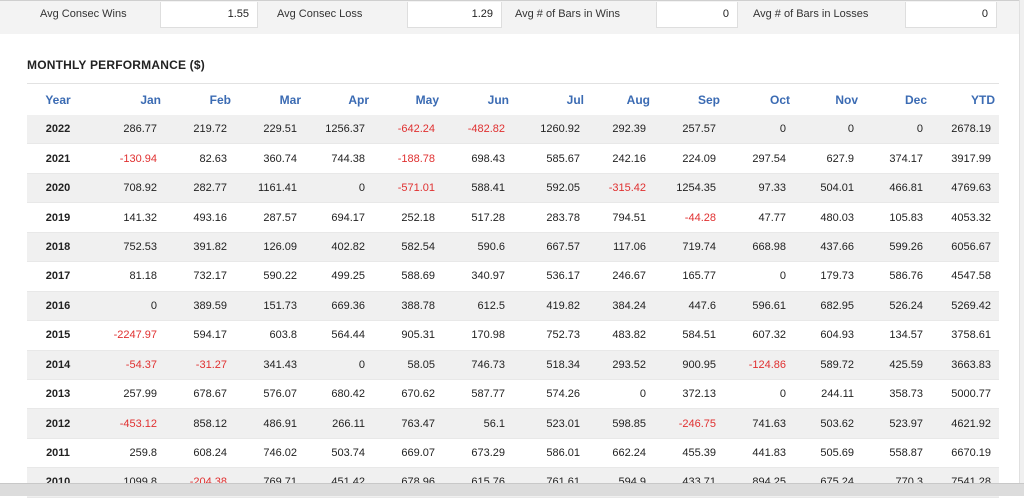  What do you see at coordinates (896, 188) in the screenshot?
I see `table-cell: 466.81` at bounding box center [896, 188].